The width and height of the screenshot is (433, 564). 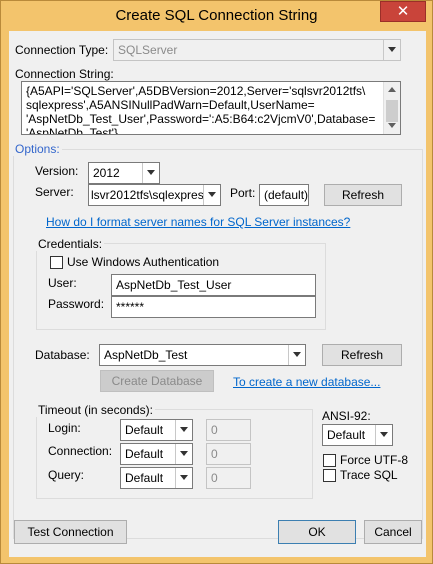 I want to click on database-value: AspNetDb_Test, so click(x=146, y=355).